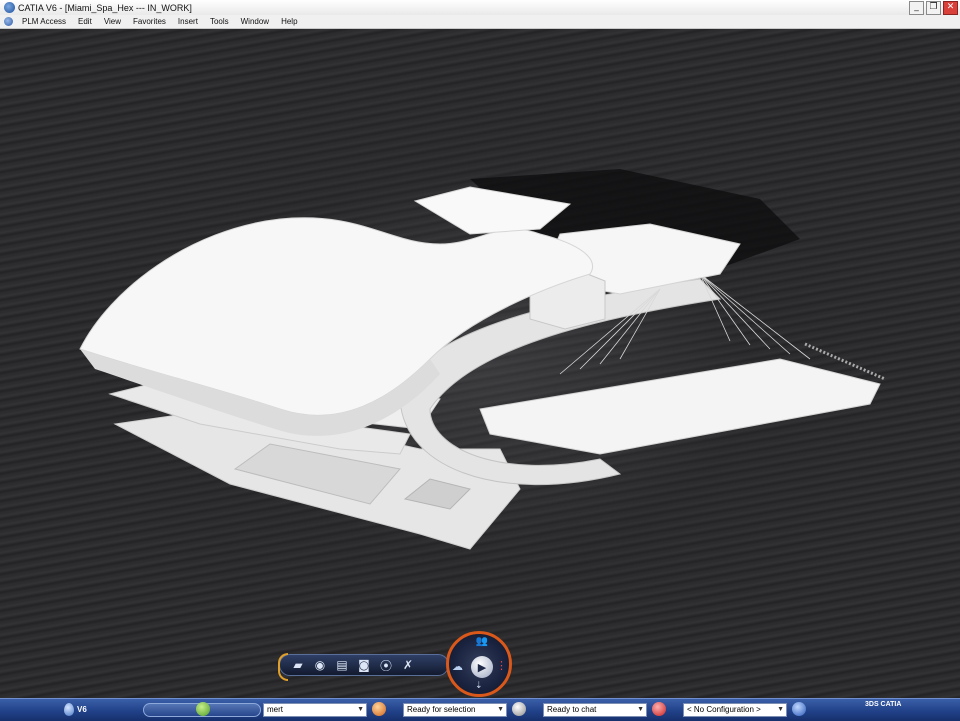  I want to click on search-value: mert, so click(275, 709).